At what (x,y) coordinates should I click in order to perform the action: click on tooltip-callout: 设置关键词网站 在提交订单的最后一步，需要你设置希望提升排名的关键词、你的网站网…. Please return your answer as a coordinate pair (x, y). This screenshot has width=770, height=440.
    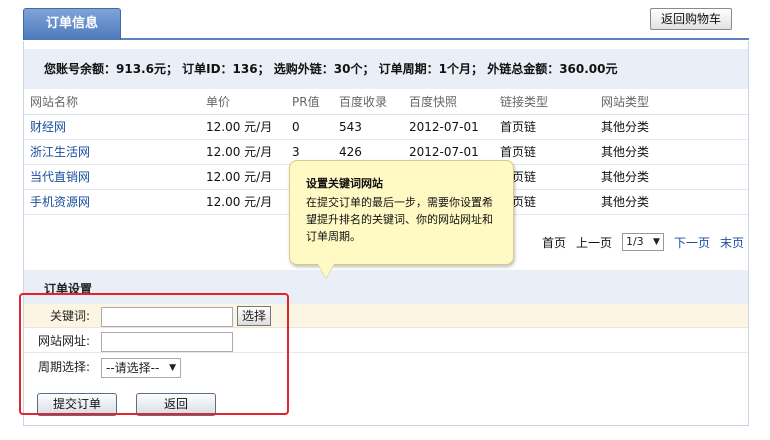
    Looking at the image, I should click on (401, 212).